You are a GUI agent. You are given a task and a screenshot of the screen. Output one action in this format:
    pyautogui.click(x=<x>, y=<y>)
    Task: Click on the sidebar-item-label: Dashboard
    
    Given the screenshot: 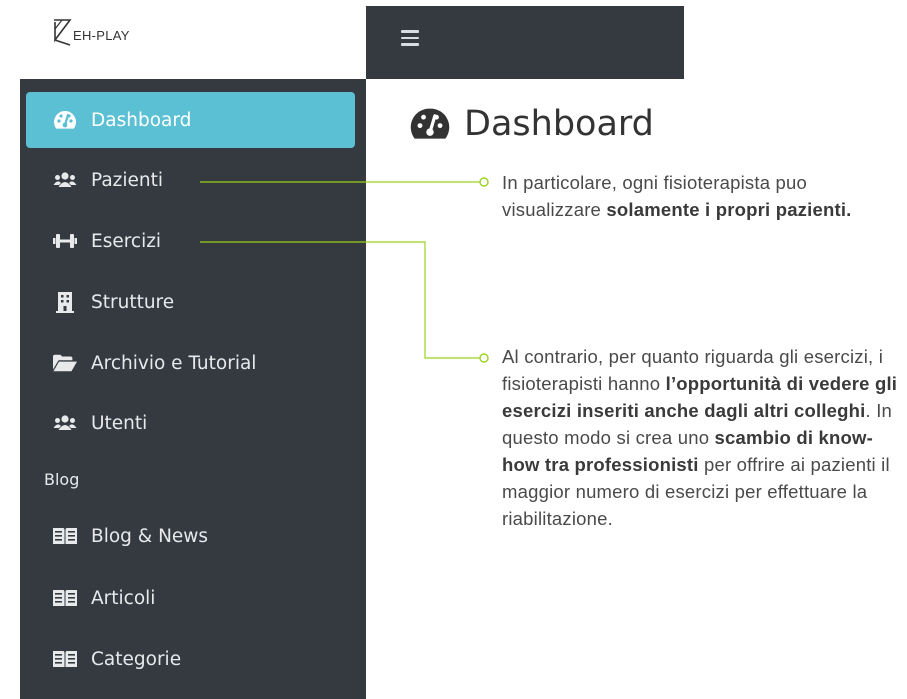 What is the action you would take?
    pyautogui.click(x=141, y=120)
    